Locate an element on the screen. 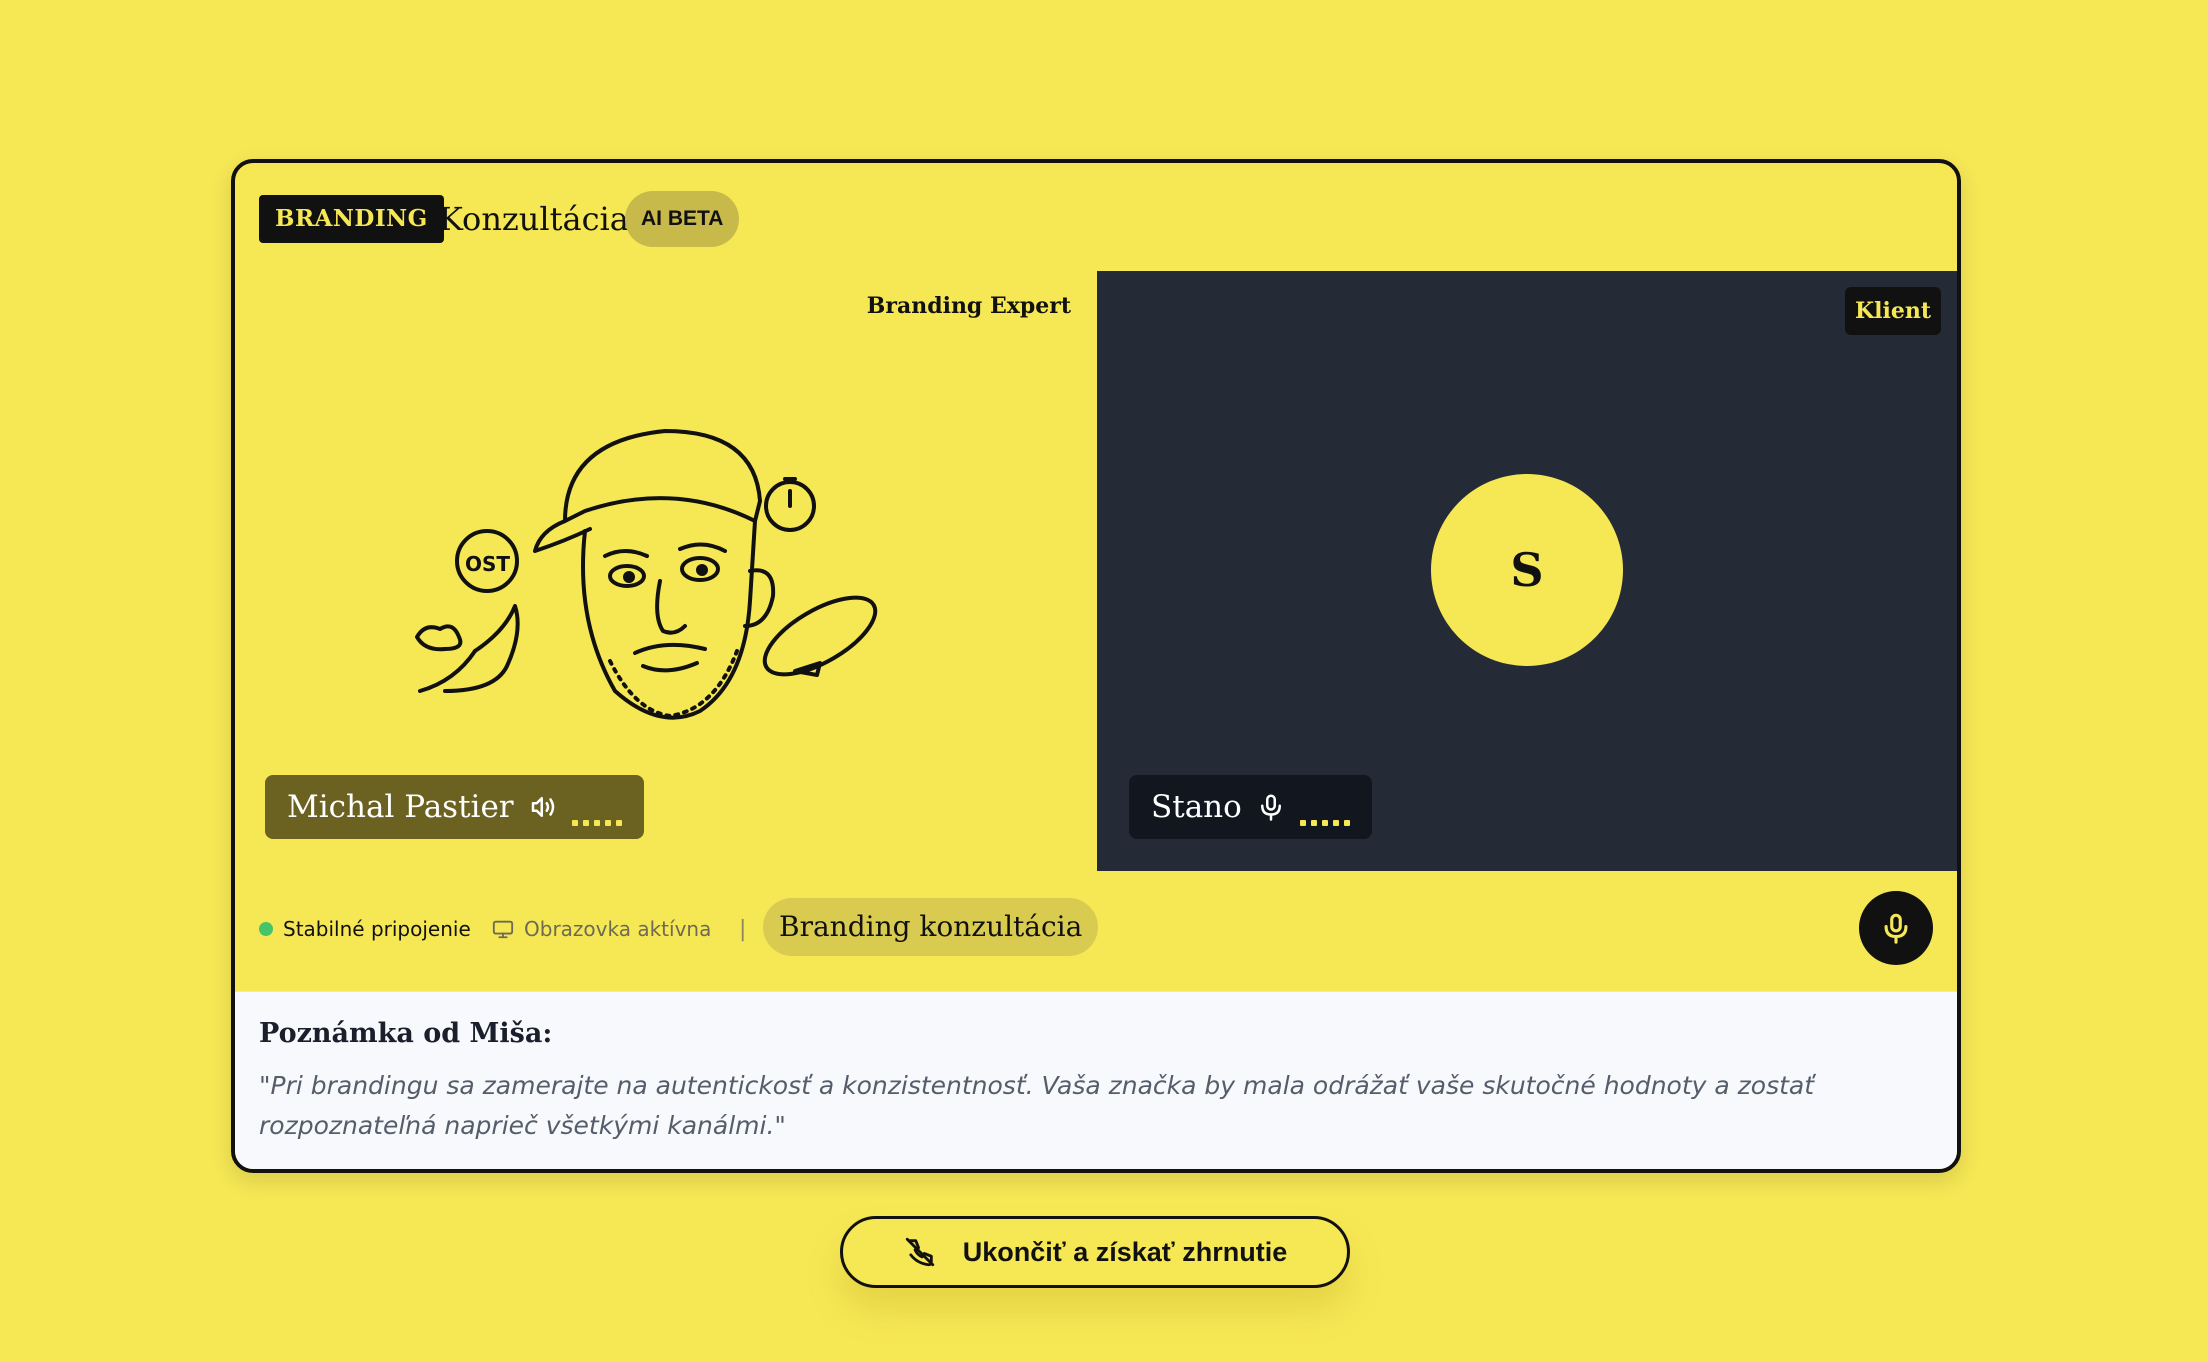 The height and width of the screenshot is (1362, 2208). expert-name-tag: Michal Pastier is located at coordinates (454, 807).